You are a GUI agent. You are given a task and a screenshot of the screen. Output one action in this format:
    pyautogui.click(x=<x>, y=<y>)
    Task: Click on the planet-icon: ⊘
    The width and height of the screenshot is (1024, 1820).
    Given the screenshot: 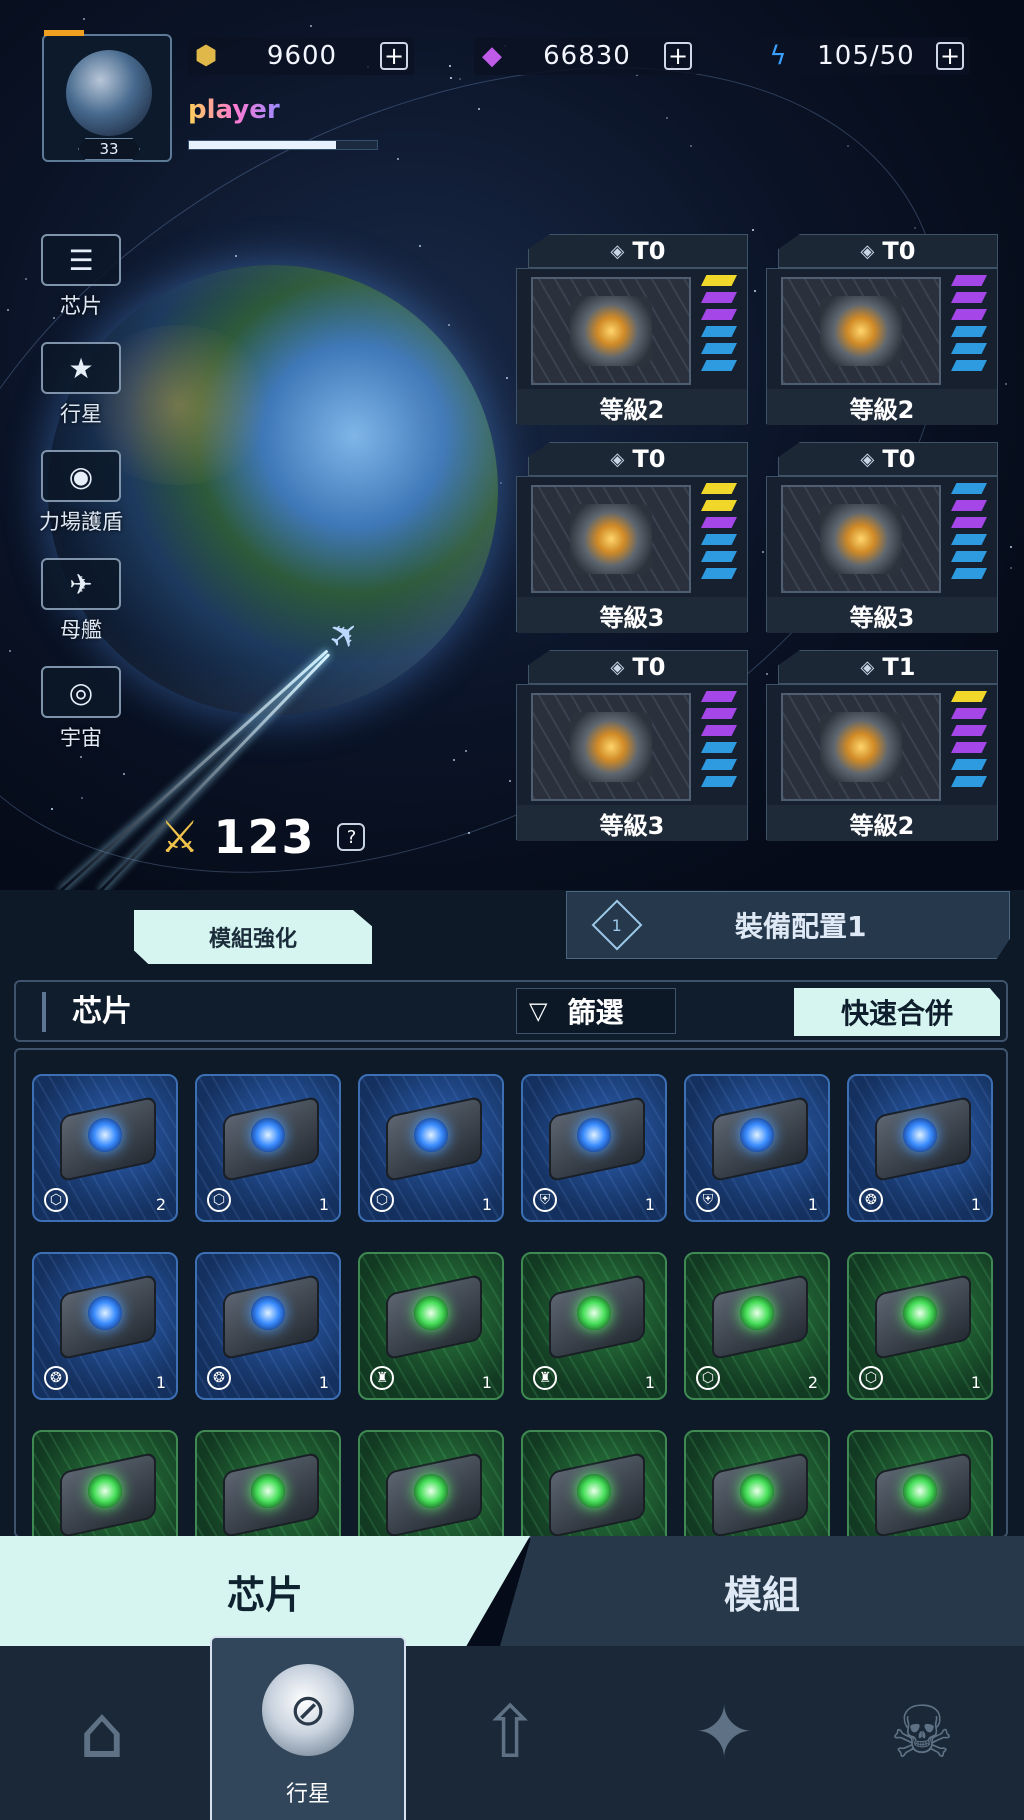 What is the action you would take?
    pyautogui.click(x=308, y=1710)
    